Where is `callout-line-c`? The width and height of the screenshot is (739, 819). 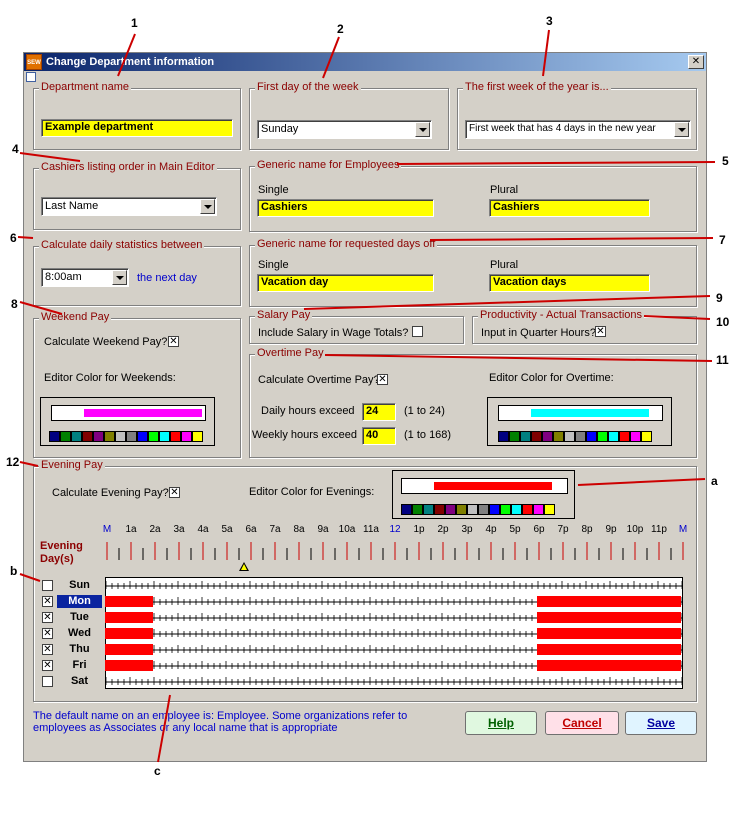
callout-line-c is located at coordinates (164, 728).